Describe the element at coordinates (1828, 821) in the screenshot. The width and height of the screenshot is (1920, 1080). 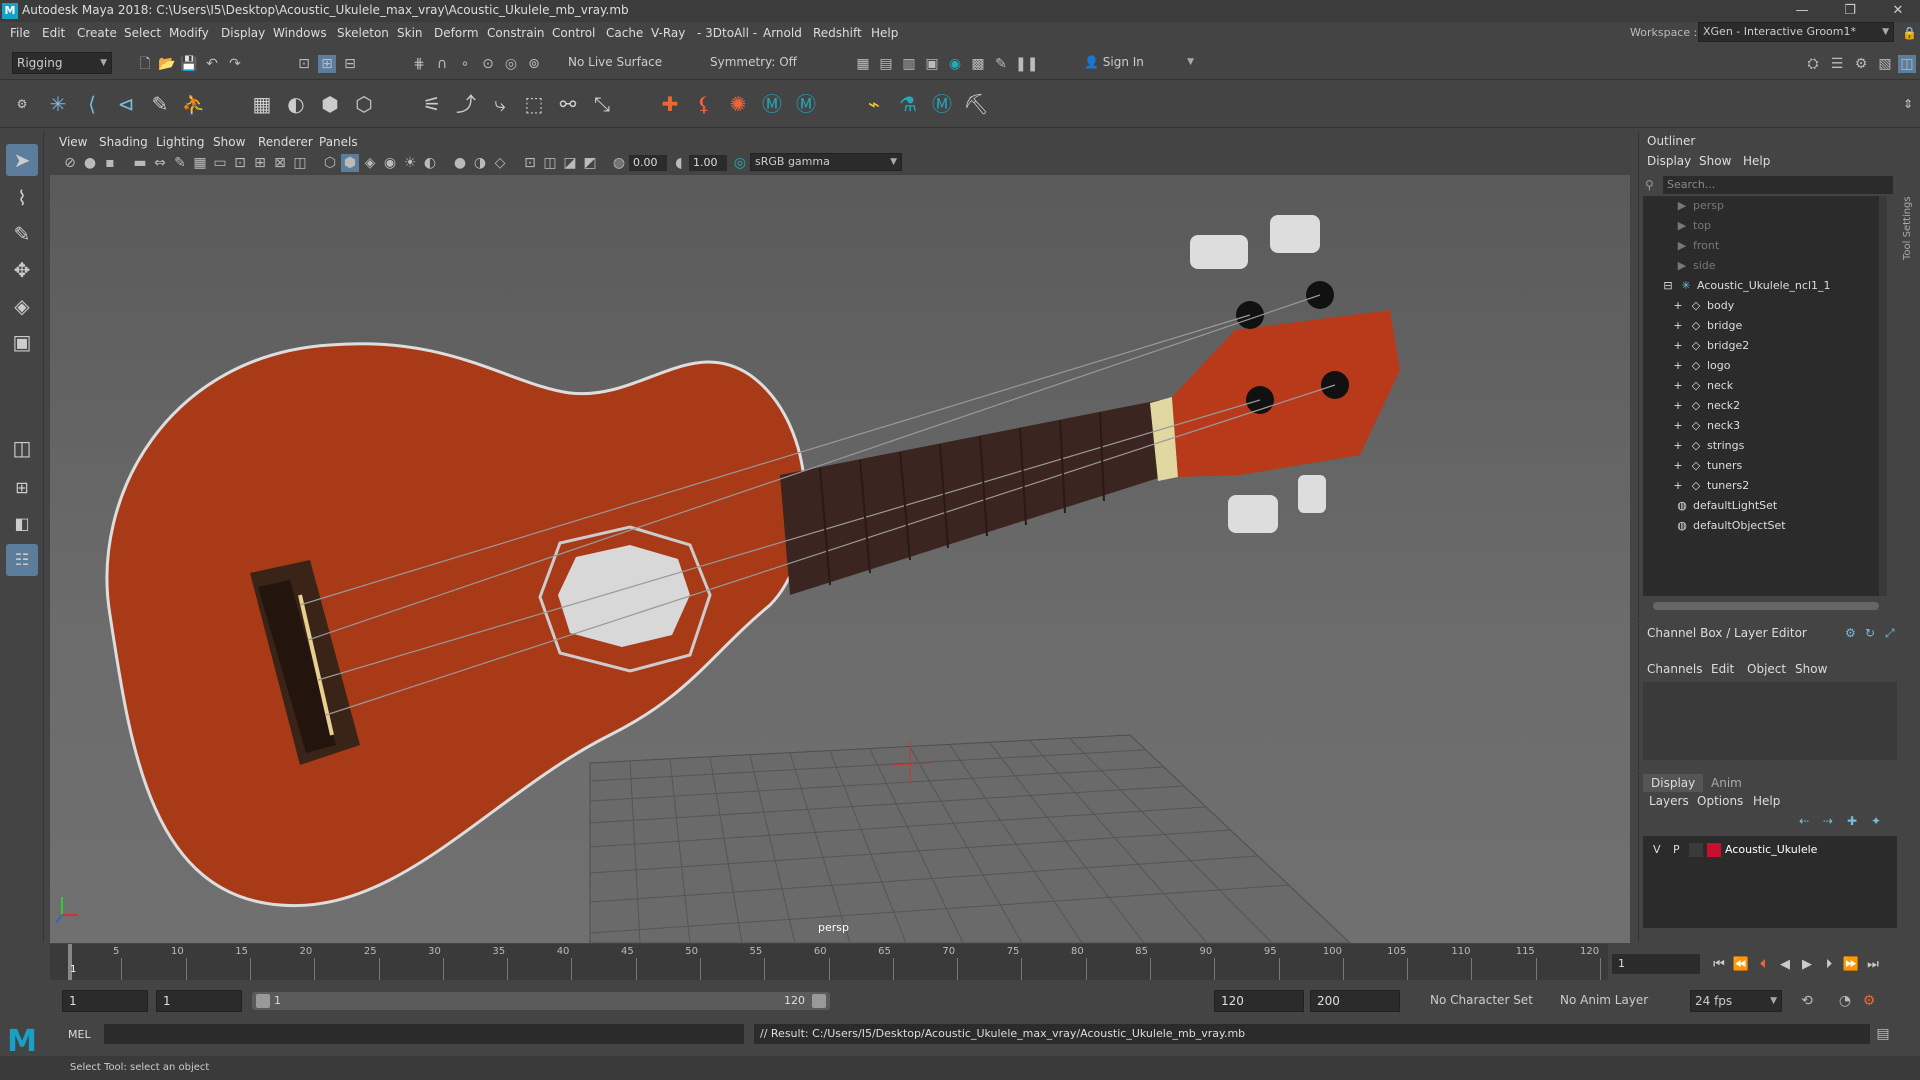
I see `layer-move-down-icon: ⇢` at that location.